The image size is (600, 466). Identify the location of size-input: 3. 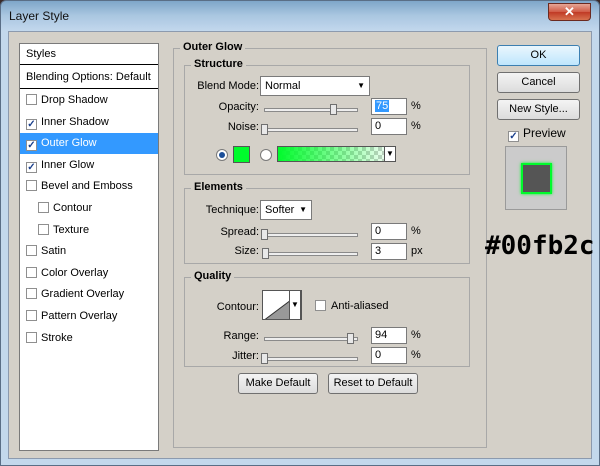
(389, 251).